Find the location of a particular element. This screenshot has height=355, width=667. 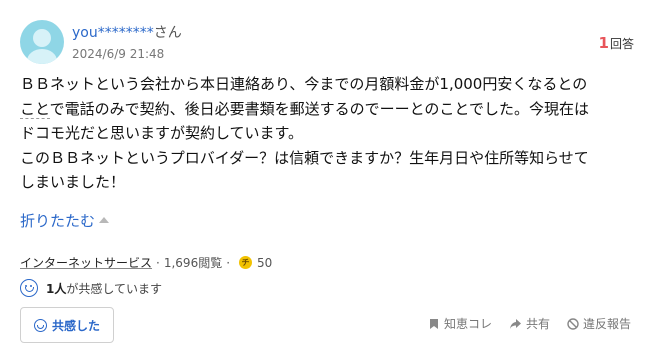

report-label: 違反報告 is located at coordinates (606, 324).